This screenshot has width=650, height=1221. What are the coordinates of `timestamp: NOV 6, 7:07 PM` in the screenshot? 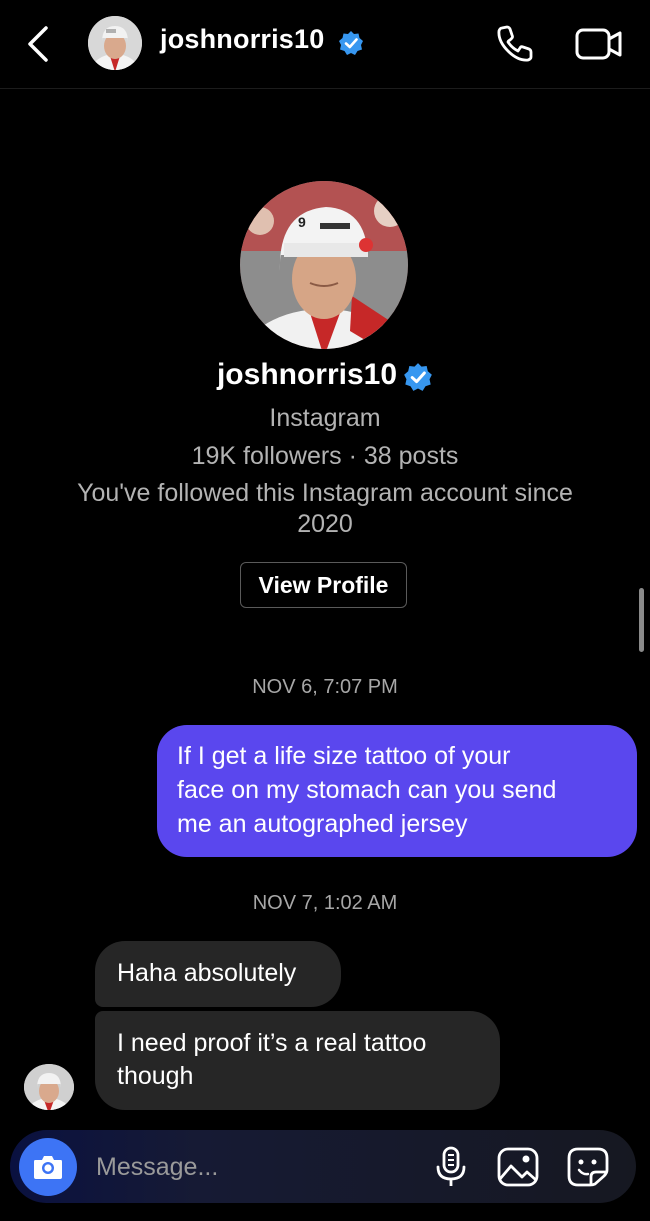 It's located at (325, 687).